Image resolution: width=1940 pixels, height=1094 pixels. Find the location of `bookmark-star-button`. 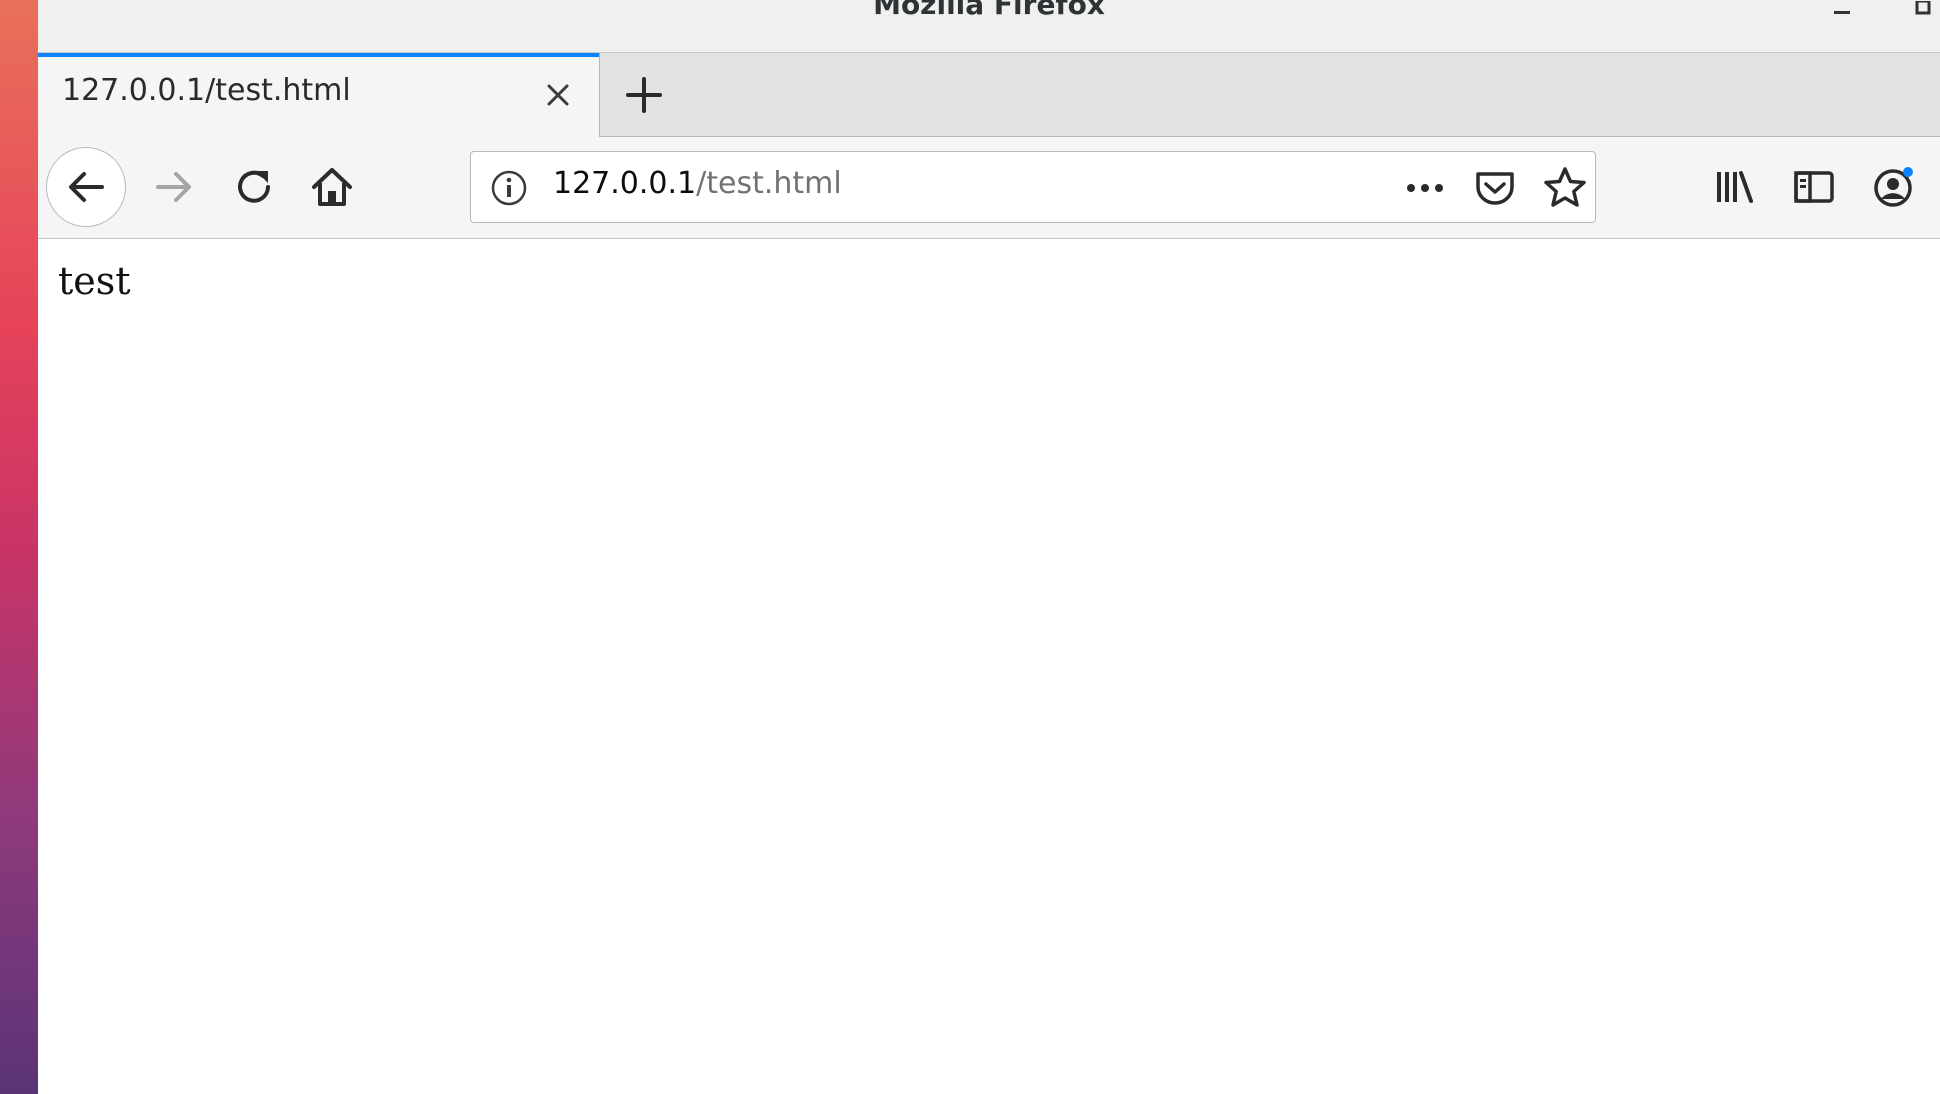

bookmark-star-button is located at coordinates (1565, 188).